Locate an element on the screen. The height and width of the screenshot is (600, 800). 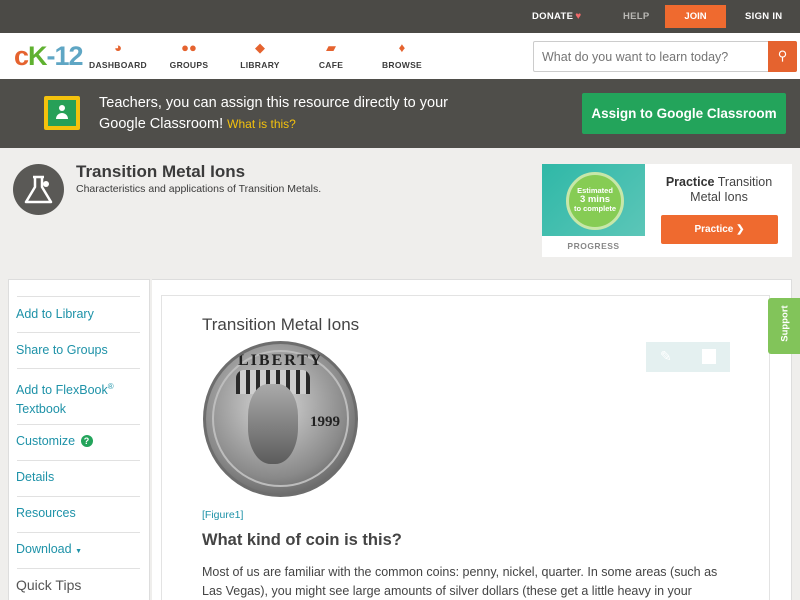
progress-graphic: Estimated 3 mins to complete is located at coordinates (593, 200).